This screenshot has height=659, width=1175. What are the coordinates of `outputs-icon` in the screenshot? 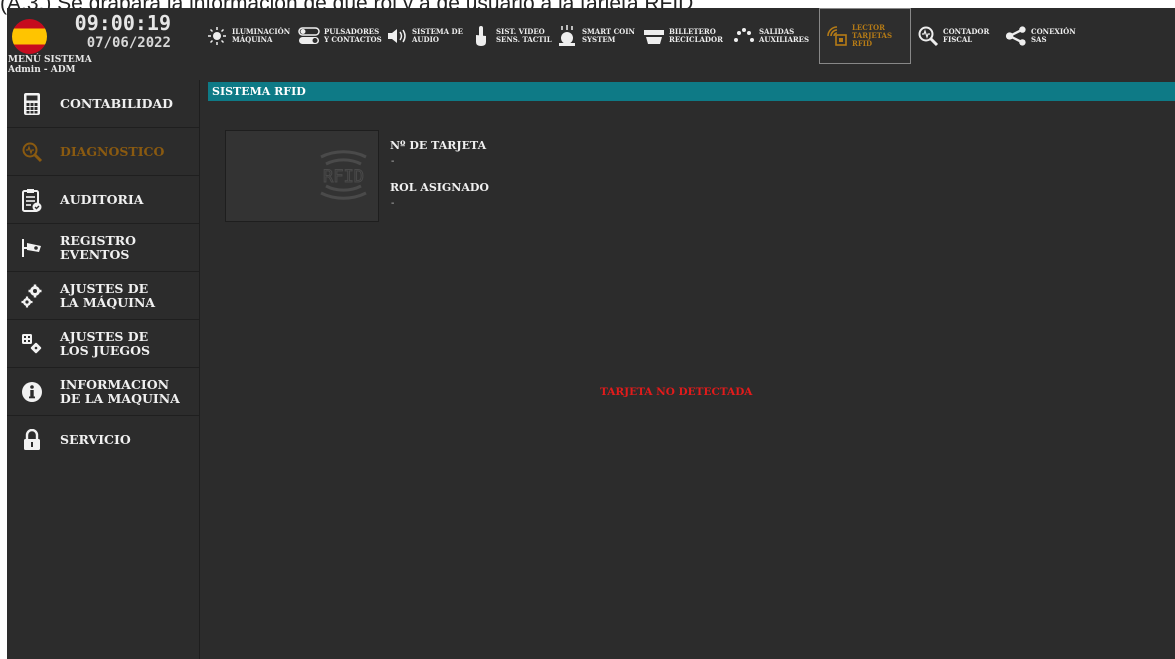 It's located at (744, 36).